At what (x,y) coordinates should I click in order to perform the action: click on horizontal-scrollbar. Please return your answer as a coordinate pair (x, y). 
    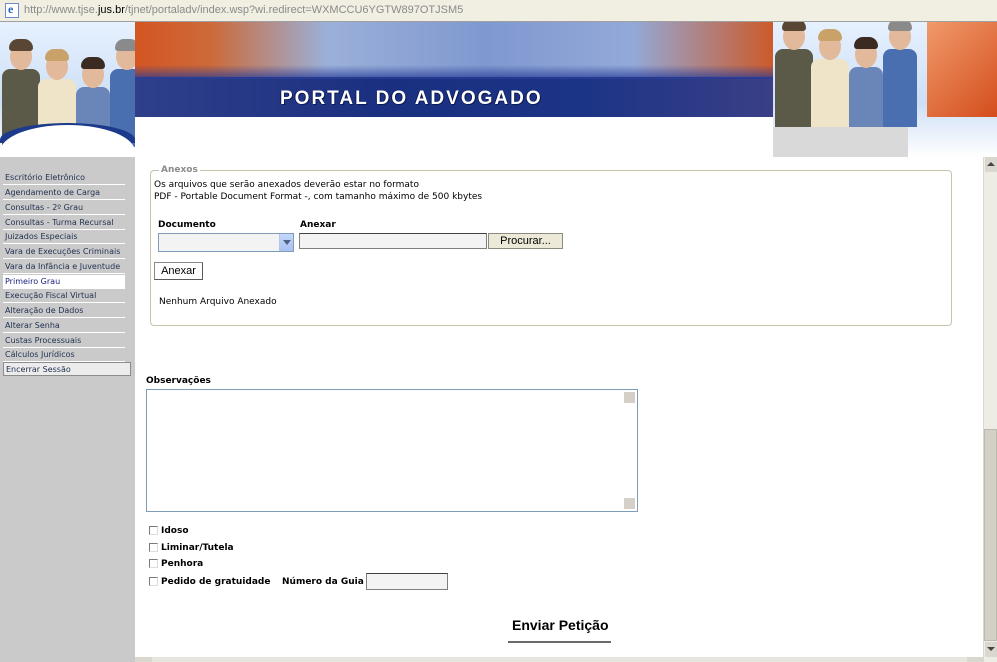
    Looking at the image, I should click on (559, 659).